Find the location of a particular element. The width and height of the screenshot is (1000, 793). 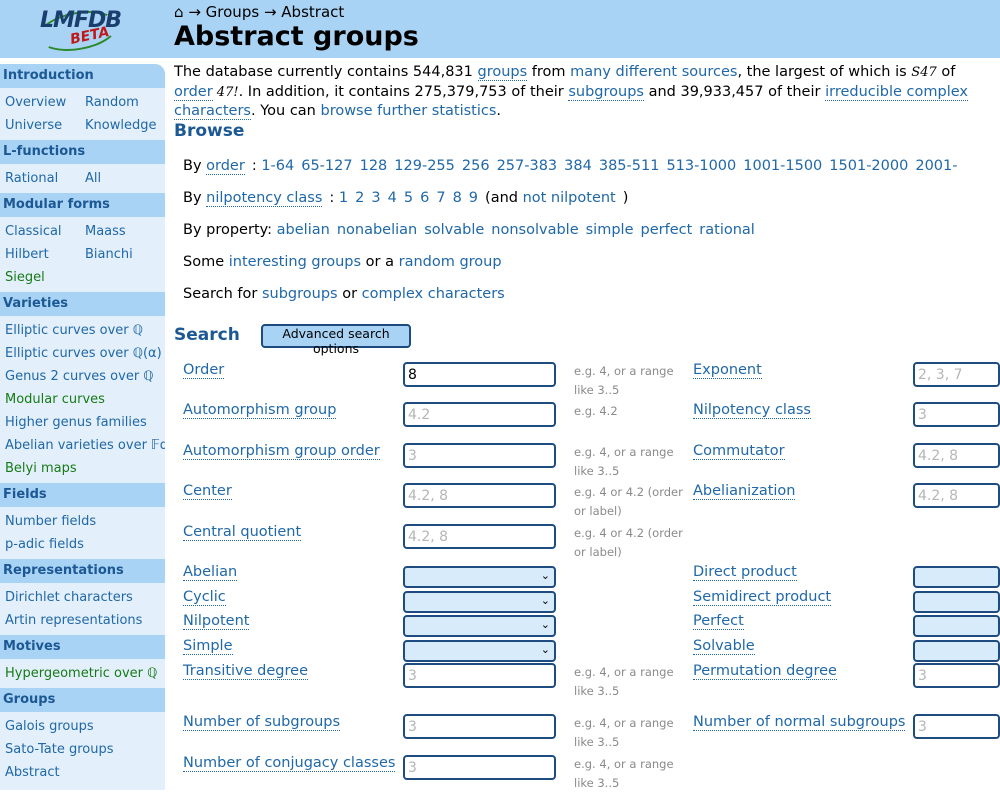

sidebar-item-universe: Universe is located at coordinates (45, 125).